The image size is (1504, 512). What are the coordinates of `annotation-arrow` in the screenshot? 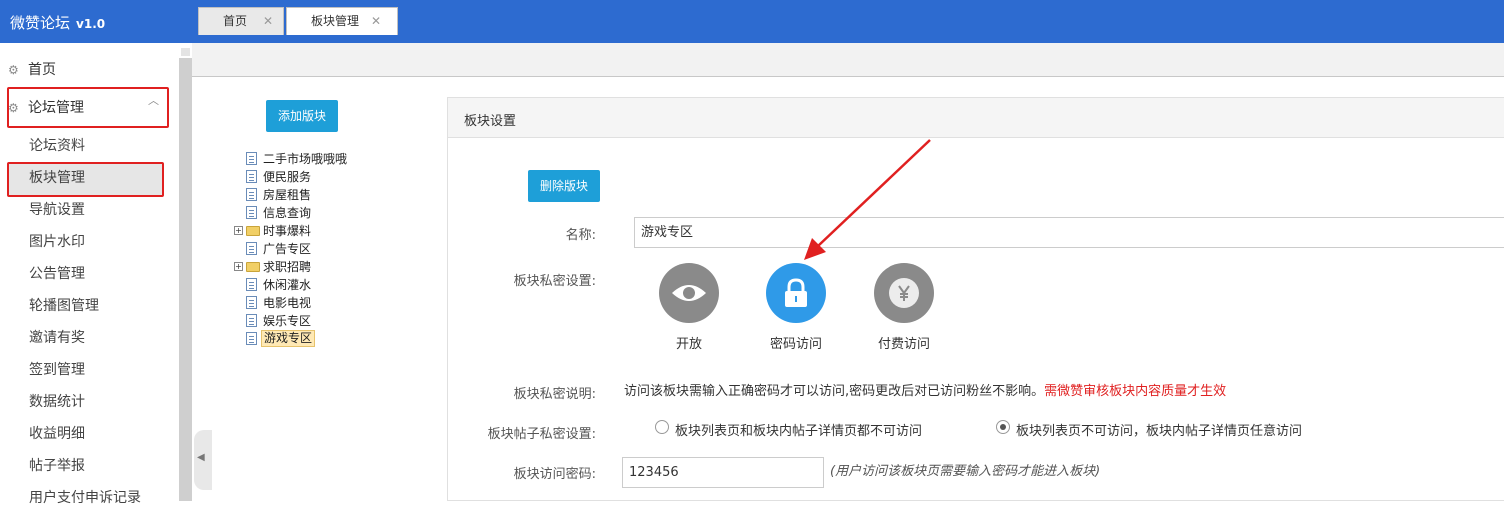 It's located at (867, 199).